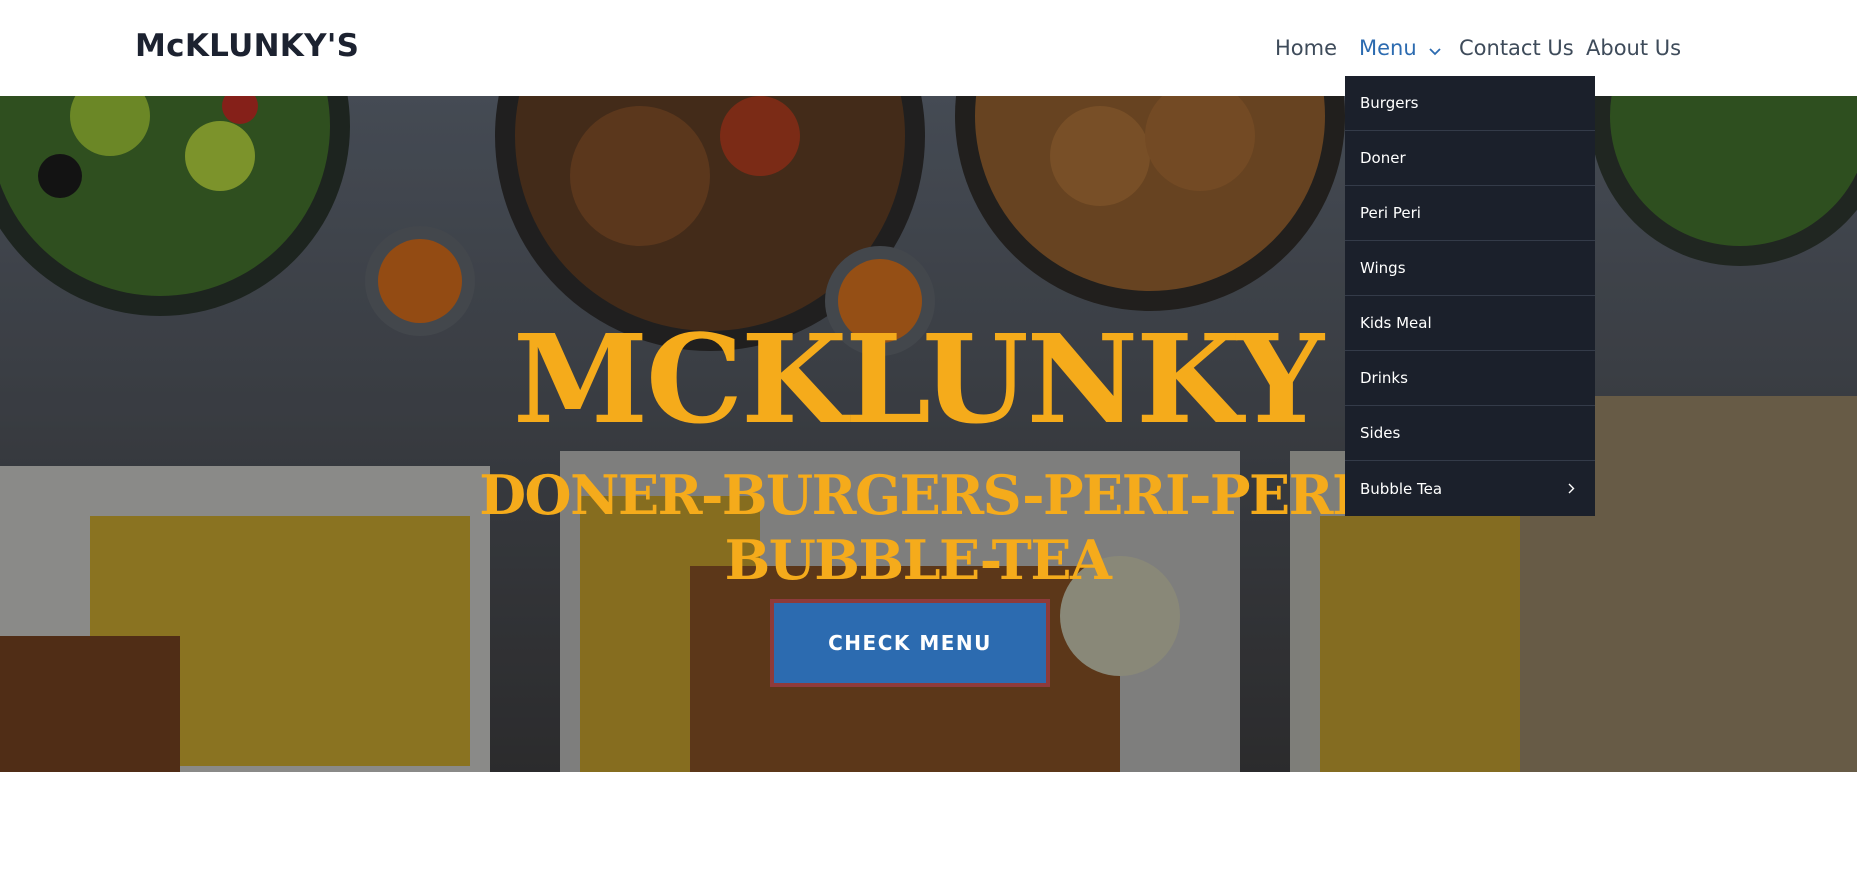  What do you see at coordinates (1435, 49) in the screenshot?
I see `chevron-down-icon` at bounding box center [1435, 49].